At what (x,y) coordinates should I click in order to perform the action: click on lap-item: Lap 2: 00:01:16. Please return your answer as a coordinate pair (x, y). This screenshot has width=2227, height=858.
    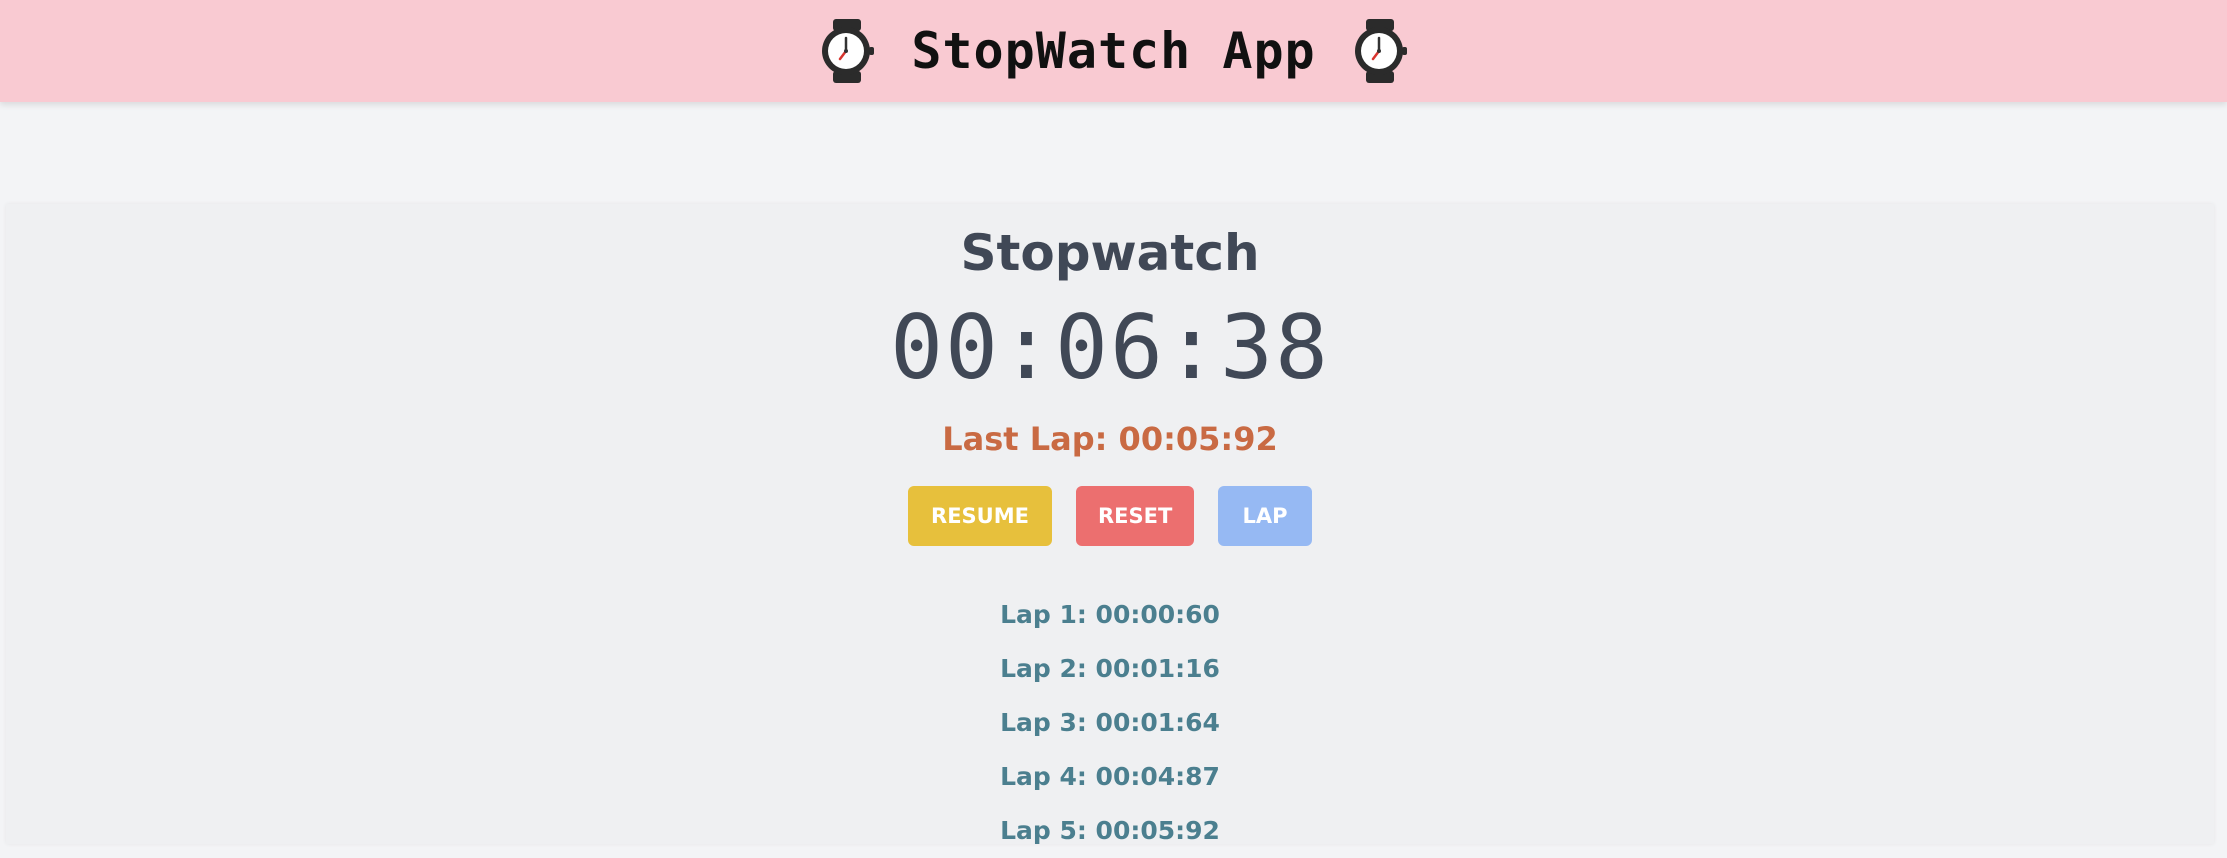
    Looking at the image, I should click on (1110, 668).